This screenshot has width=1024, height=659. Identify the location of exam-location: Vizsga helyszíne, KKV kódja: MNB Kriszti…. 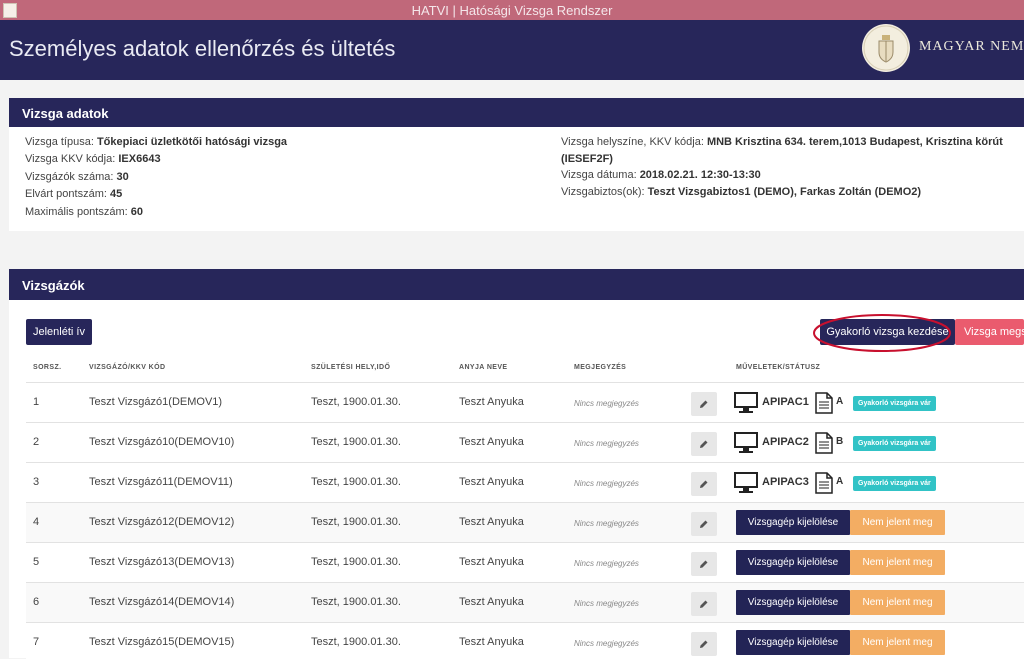
(782, 142).